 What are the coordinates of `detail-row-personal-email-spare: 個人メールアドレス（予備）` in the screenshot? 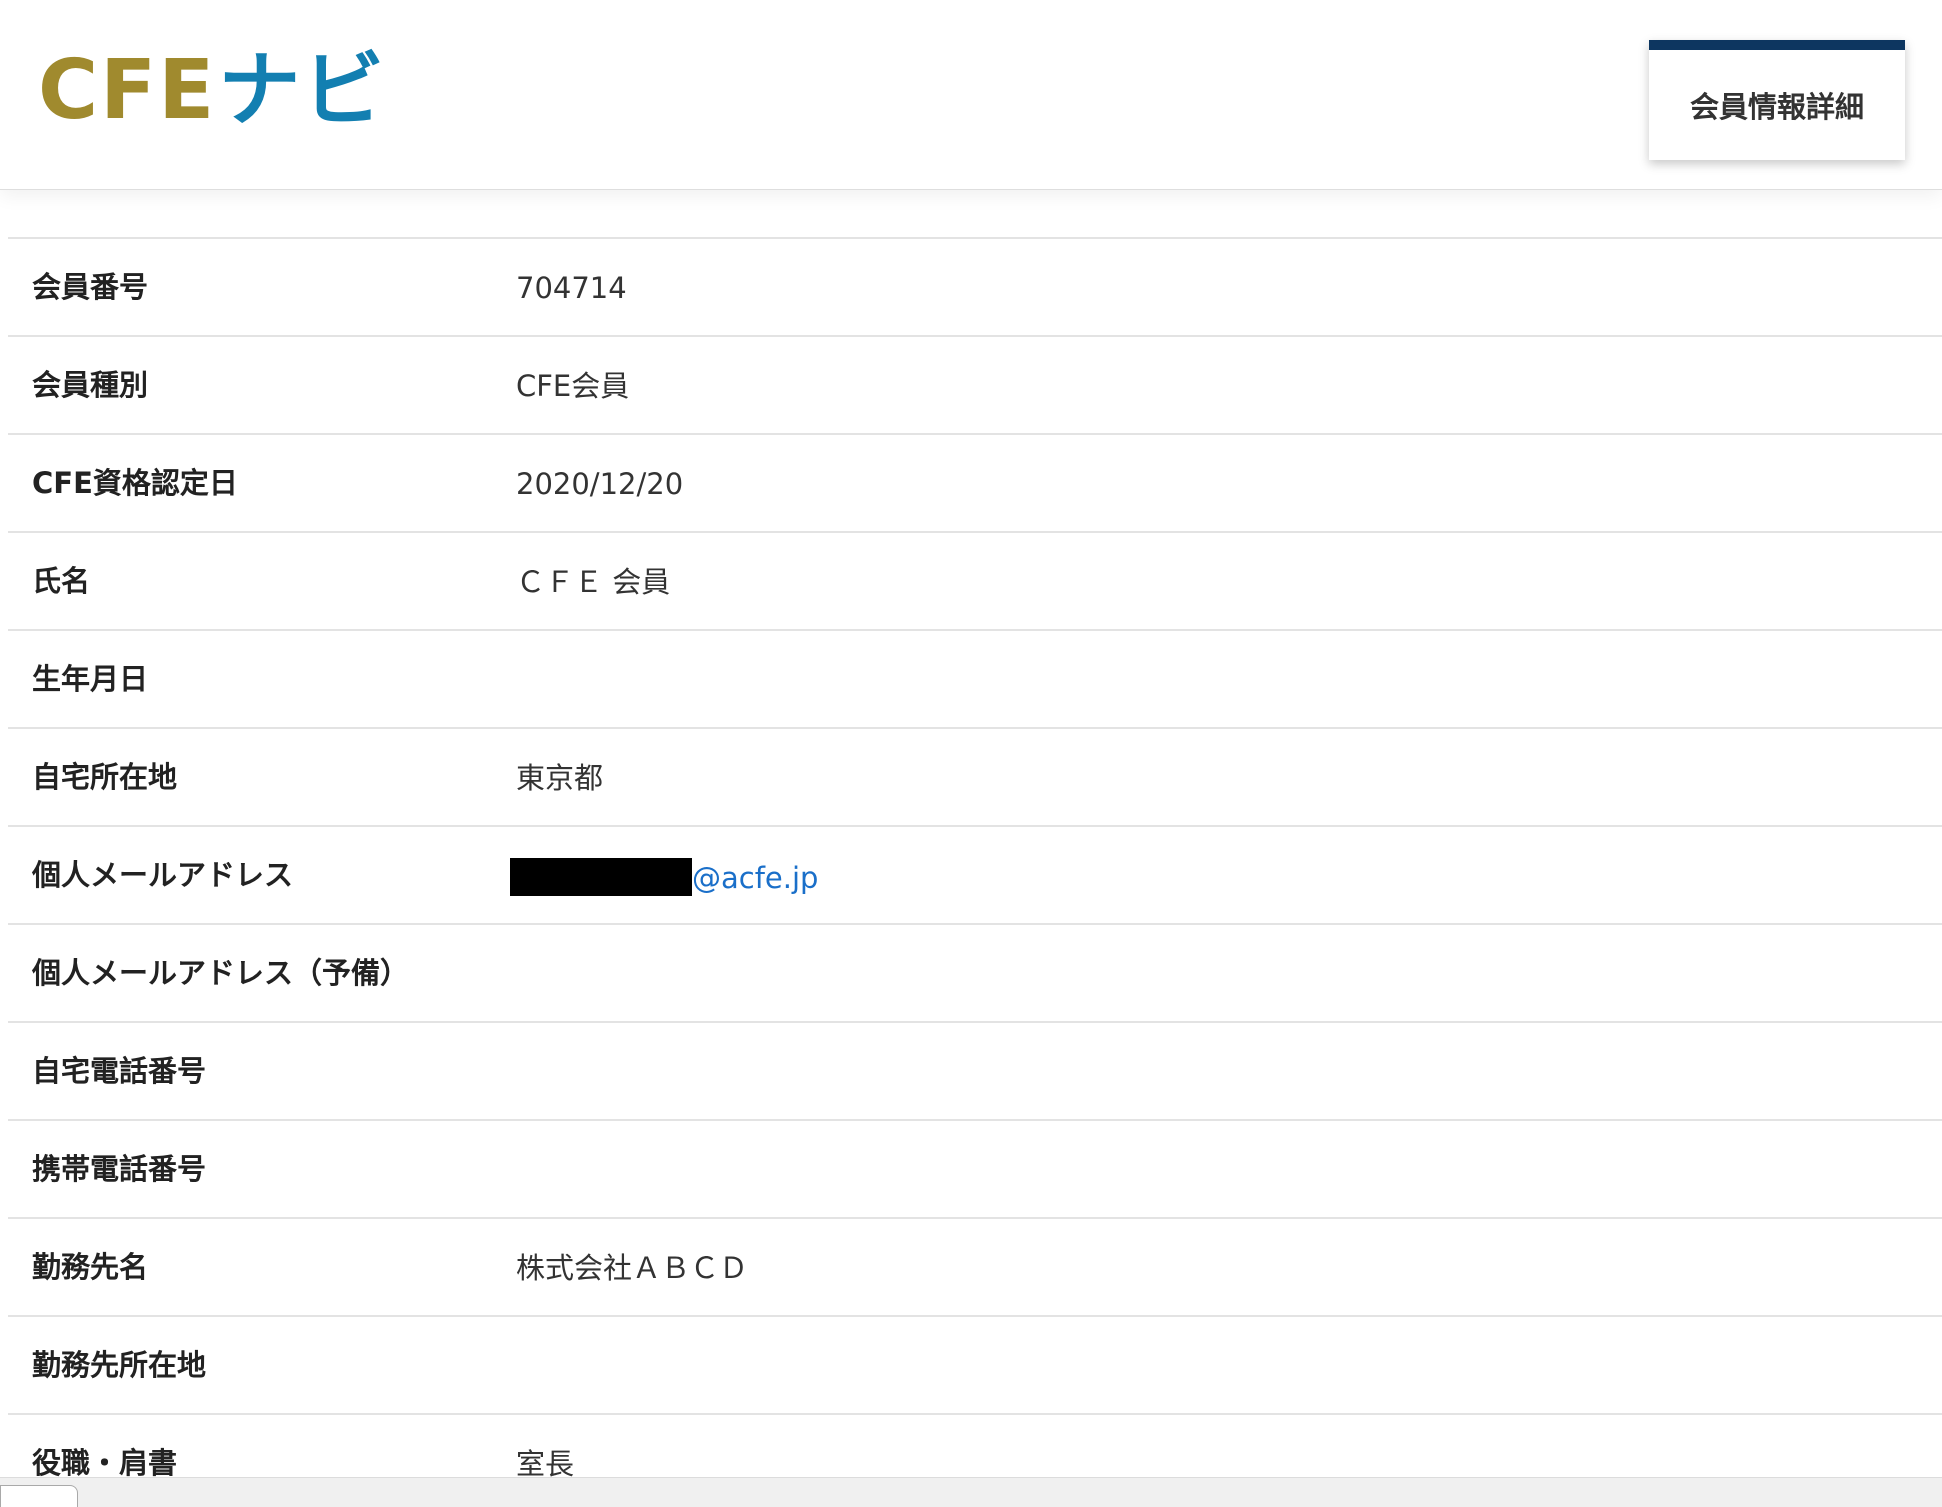 It's located at (975, 974).